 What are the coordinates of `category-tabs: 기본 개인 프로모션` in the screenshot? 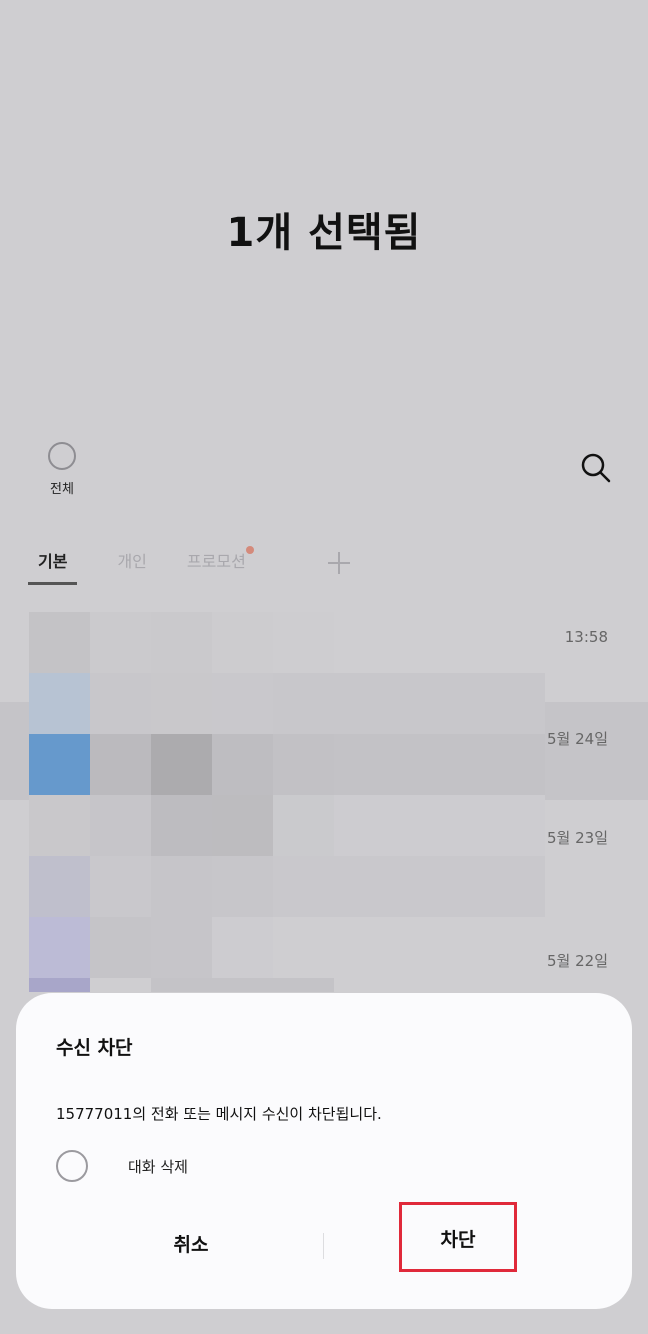 It's located at (157, 565).